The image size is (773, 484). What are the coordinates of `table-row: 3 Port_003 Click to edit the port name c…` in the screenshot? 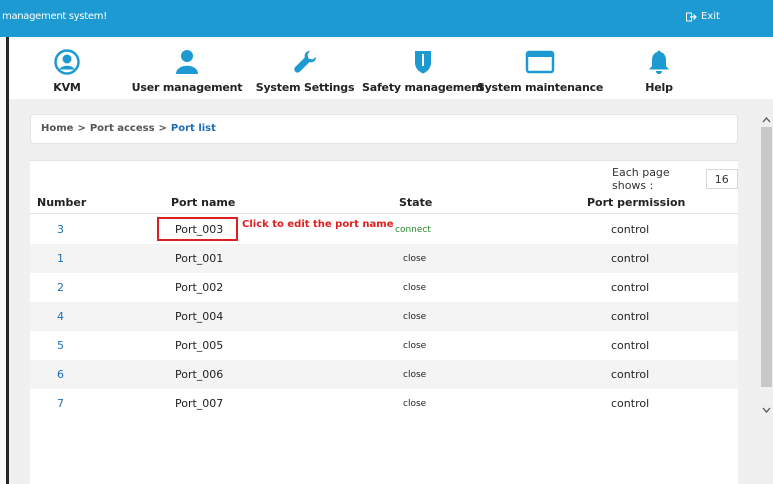 It's located at (384, 229).